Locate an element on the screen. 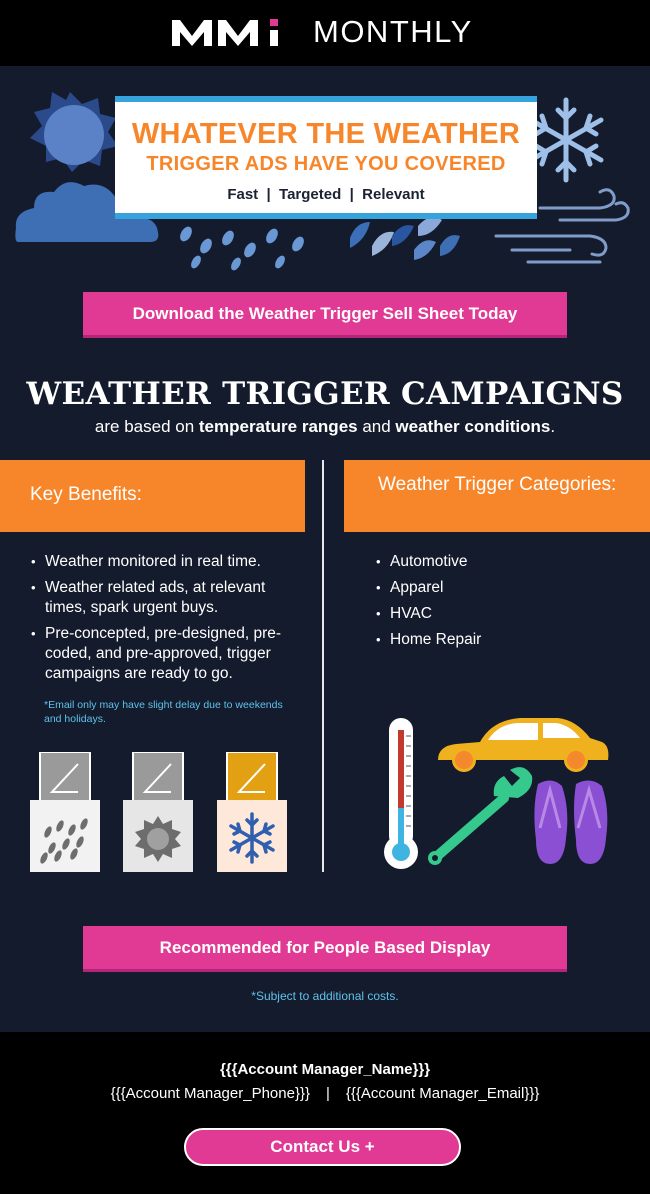  flip-flops-icon is located at coordinates (571, 822).